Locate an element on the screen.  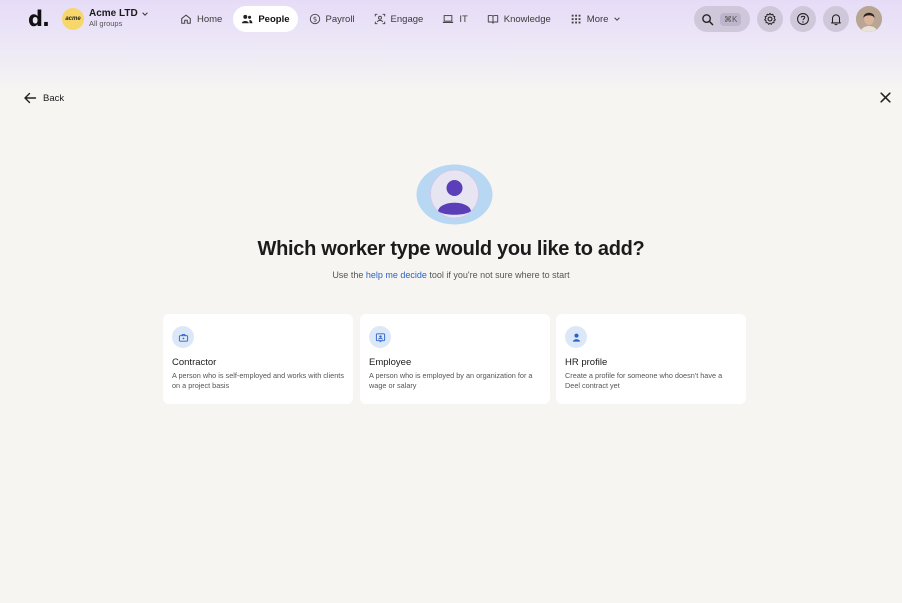
avatar-image is located at coordinates (869, 19).